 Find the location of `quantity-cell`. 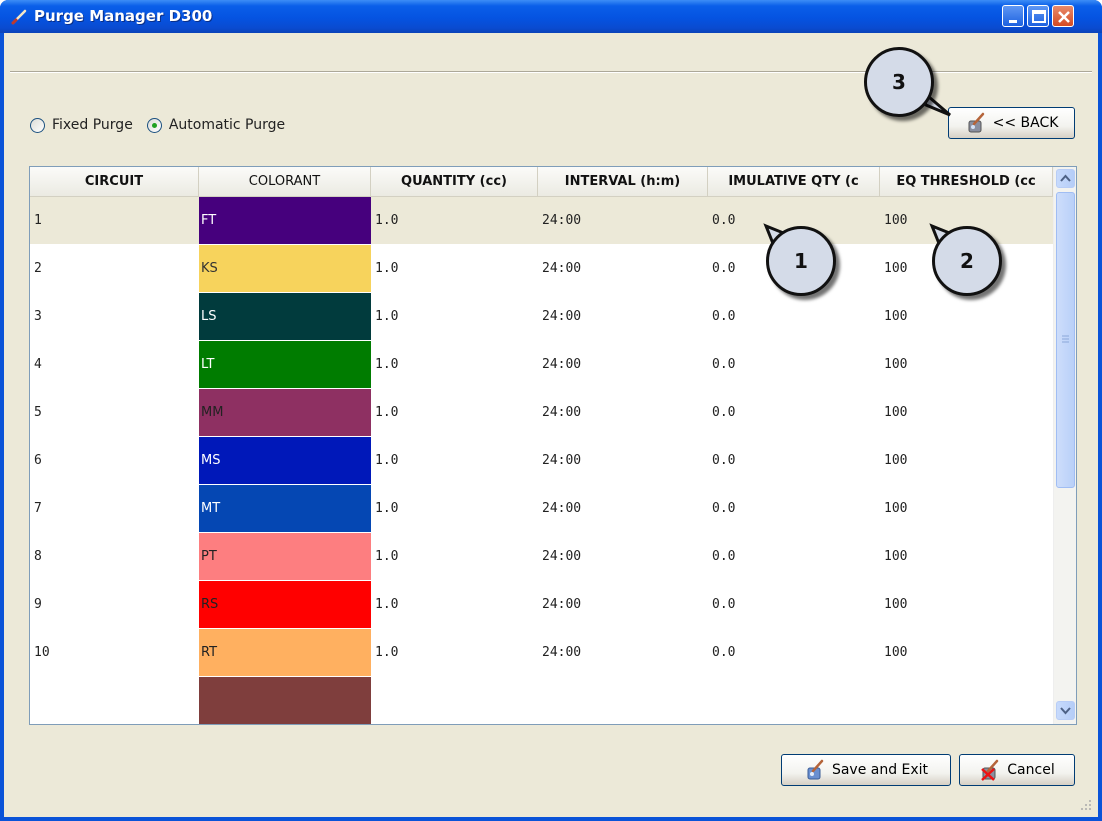

quantity-cell is located at coordinates (454, 700).